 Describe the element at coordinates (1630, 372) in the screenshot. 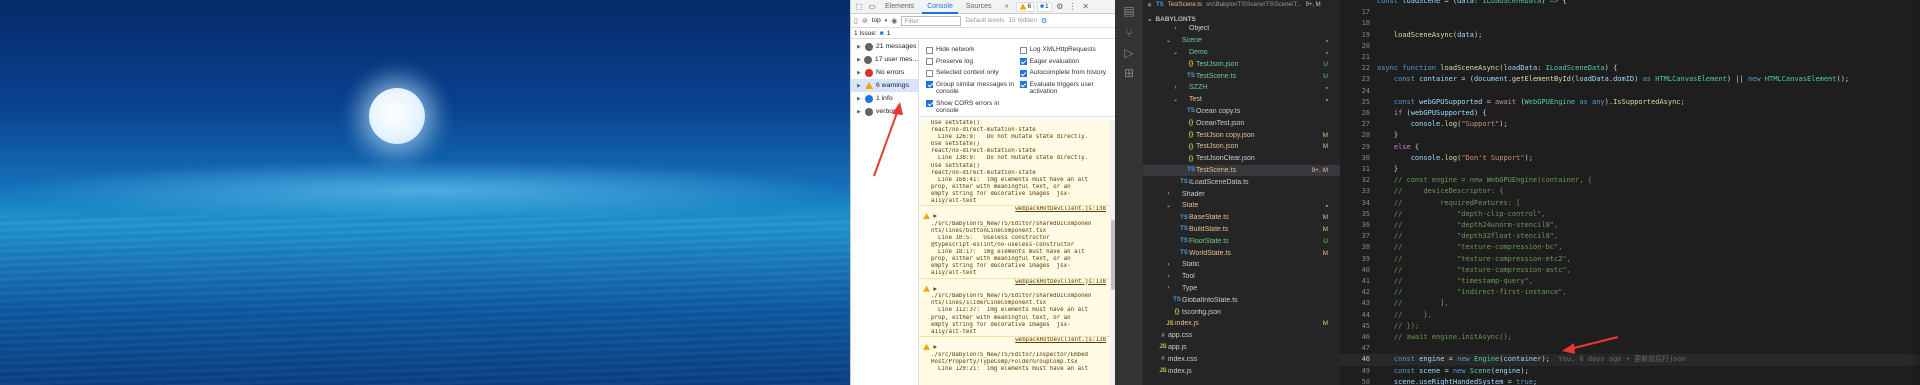

I see `code-line: 49 const scene = new Scene(engine);` at that location.